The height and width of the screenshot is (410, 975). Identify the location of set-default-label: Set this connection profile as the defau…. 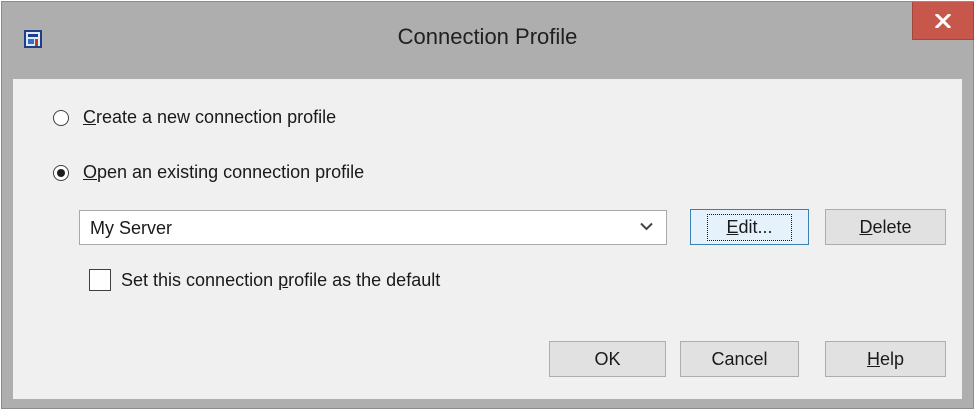
(280, 280).